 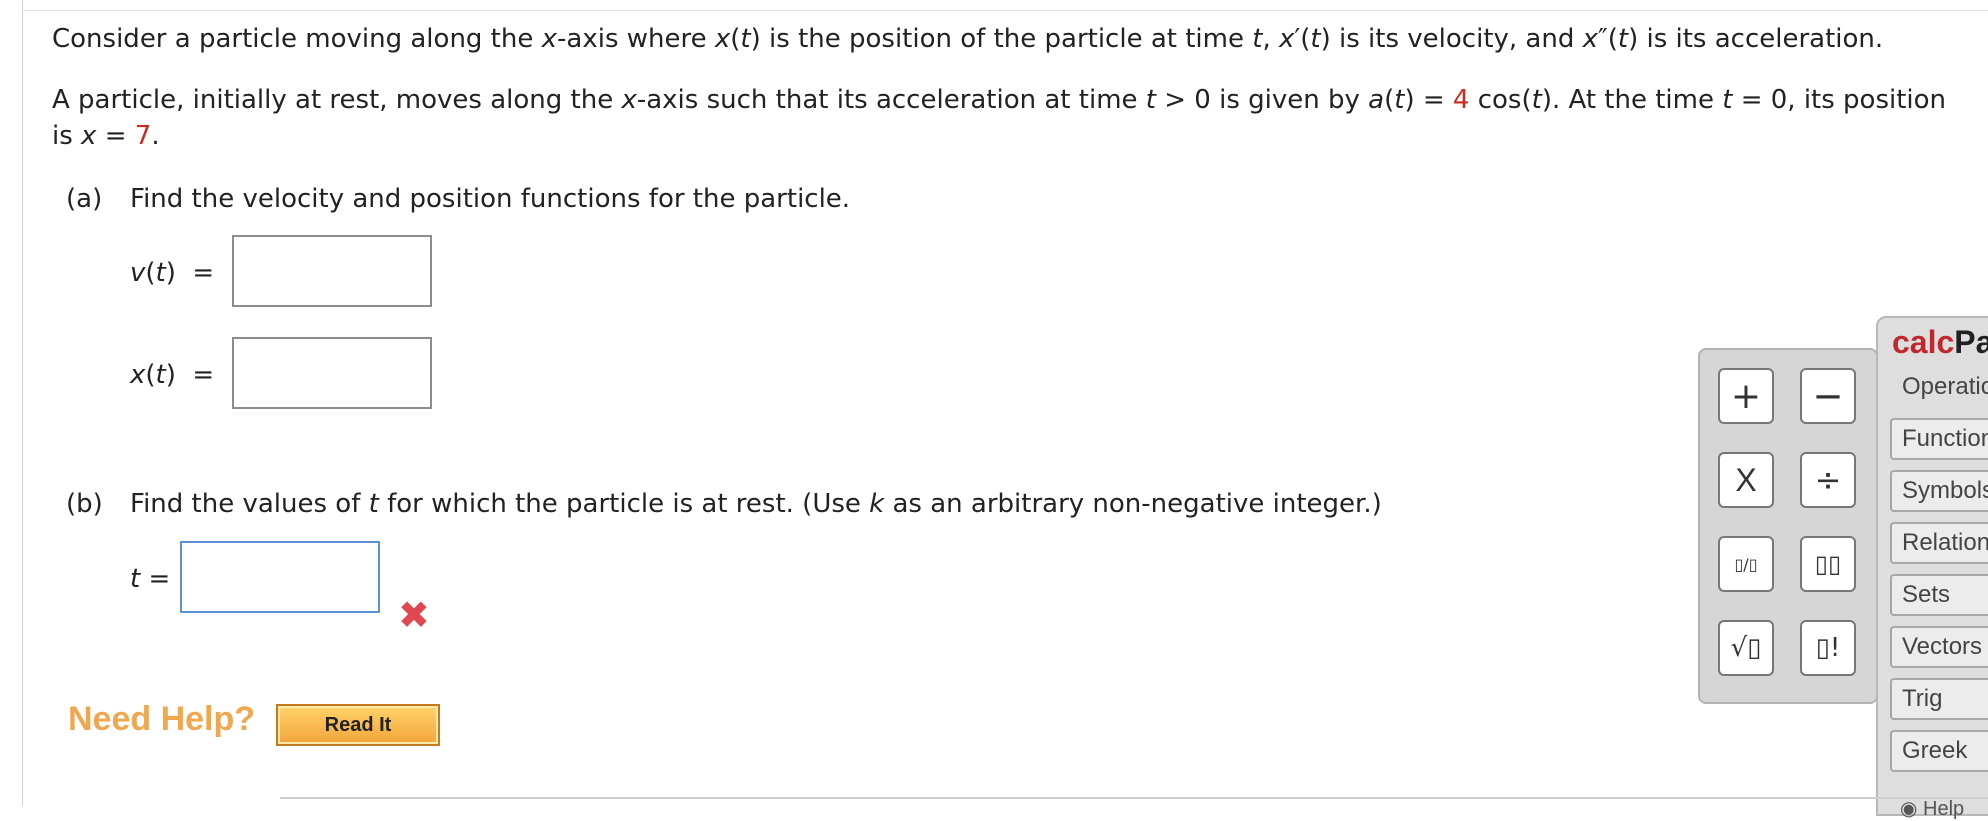 I want to click on calcpad-tab-relations: Relations, so click(x=1939, y=543).